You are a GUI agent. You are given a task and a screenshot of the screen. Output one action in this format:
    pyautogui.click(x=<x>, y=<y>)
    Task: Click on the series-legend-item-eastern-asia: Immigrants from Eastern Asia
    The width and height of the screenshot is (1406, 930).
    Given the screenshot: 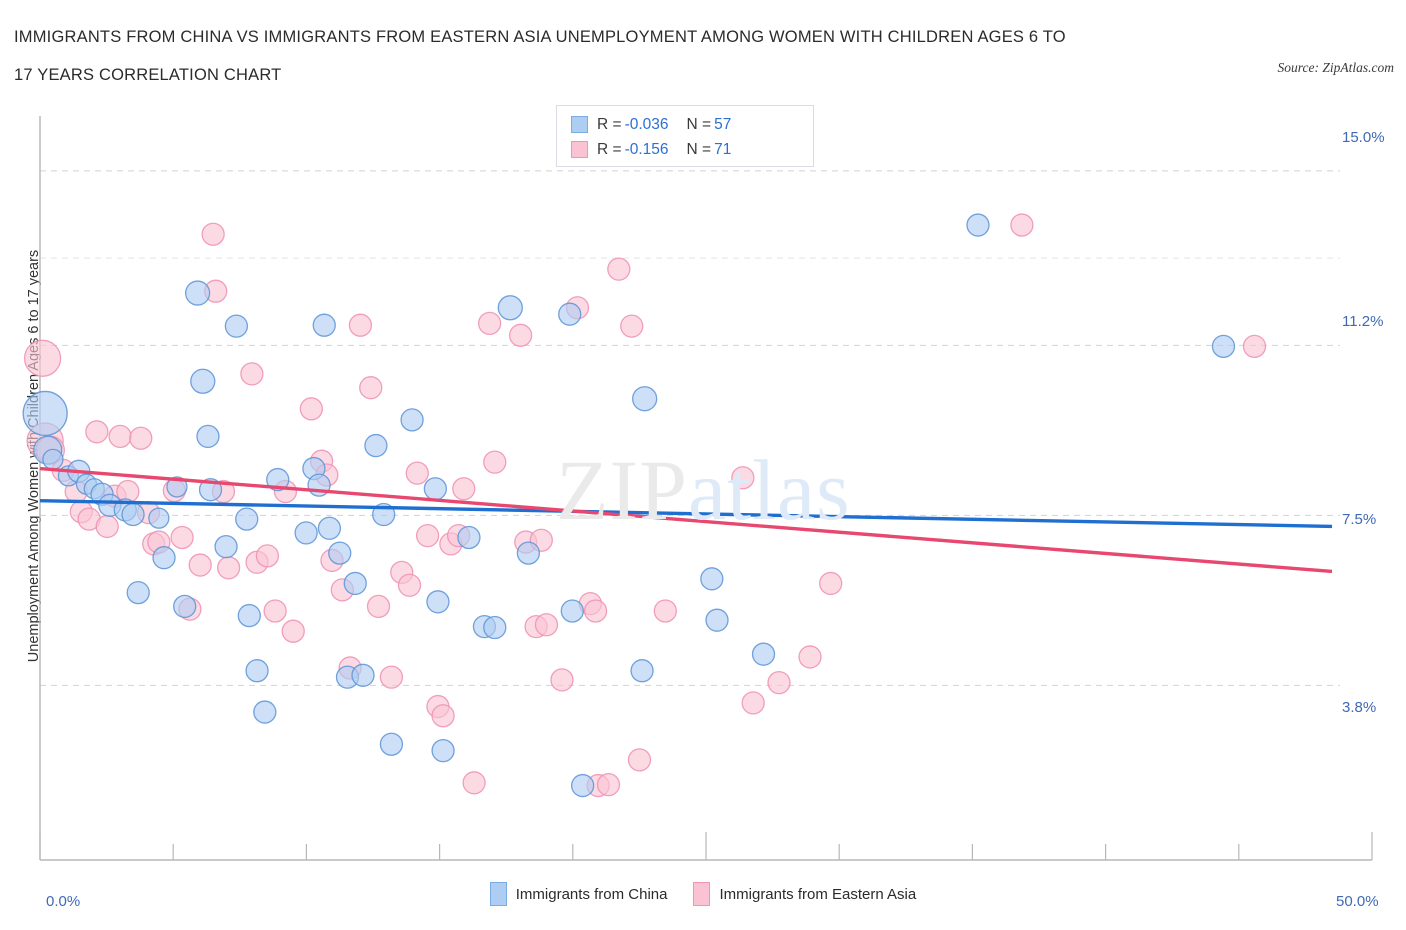 What is the action you would take?
    pyautogui.click(x=804, y=894)
    